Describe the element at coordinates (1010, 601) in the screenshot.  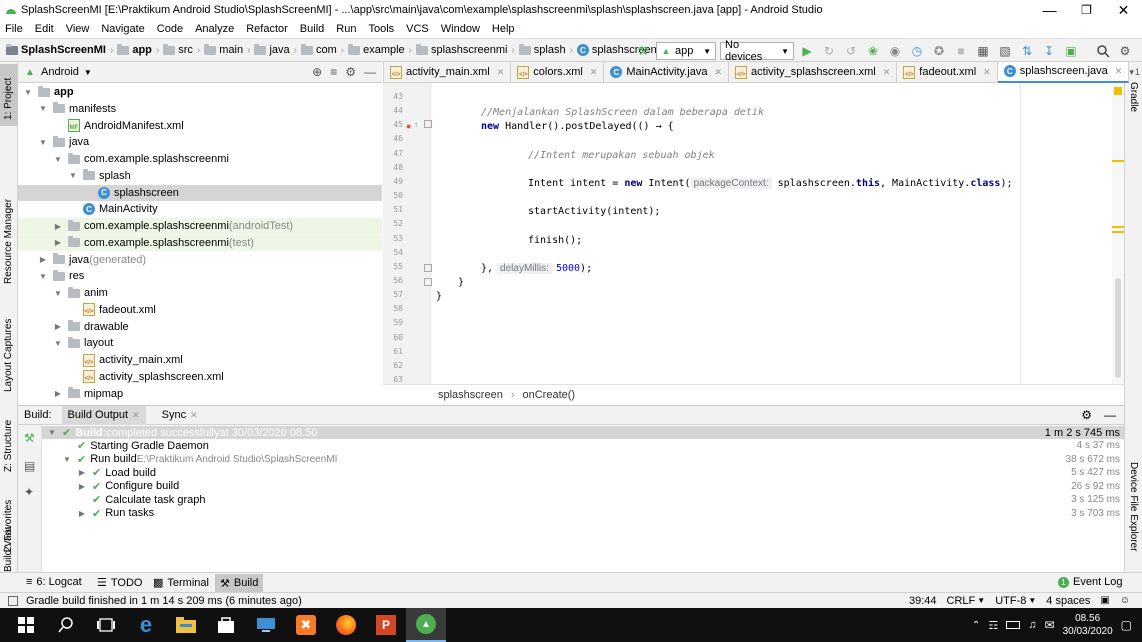
I see `file-encoding: UTF-8` at that location.